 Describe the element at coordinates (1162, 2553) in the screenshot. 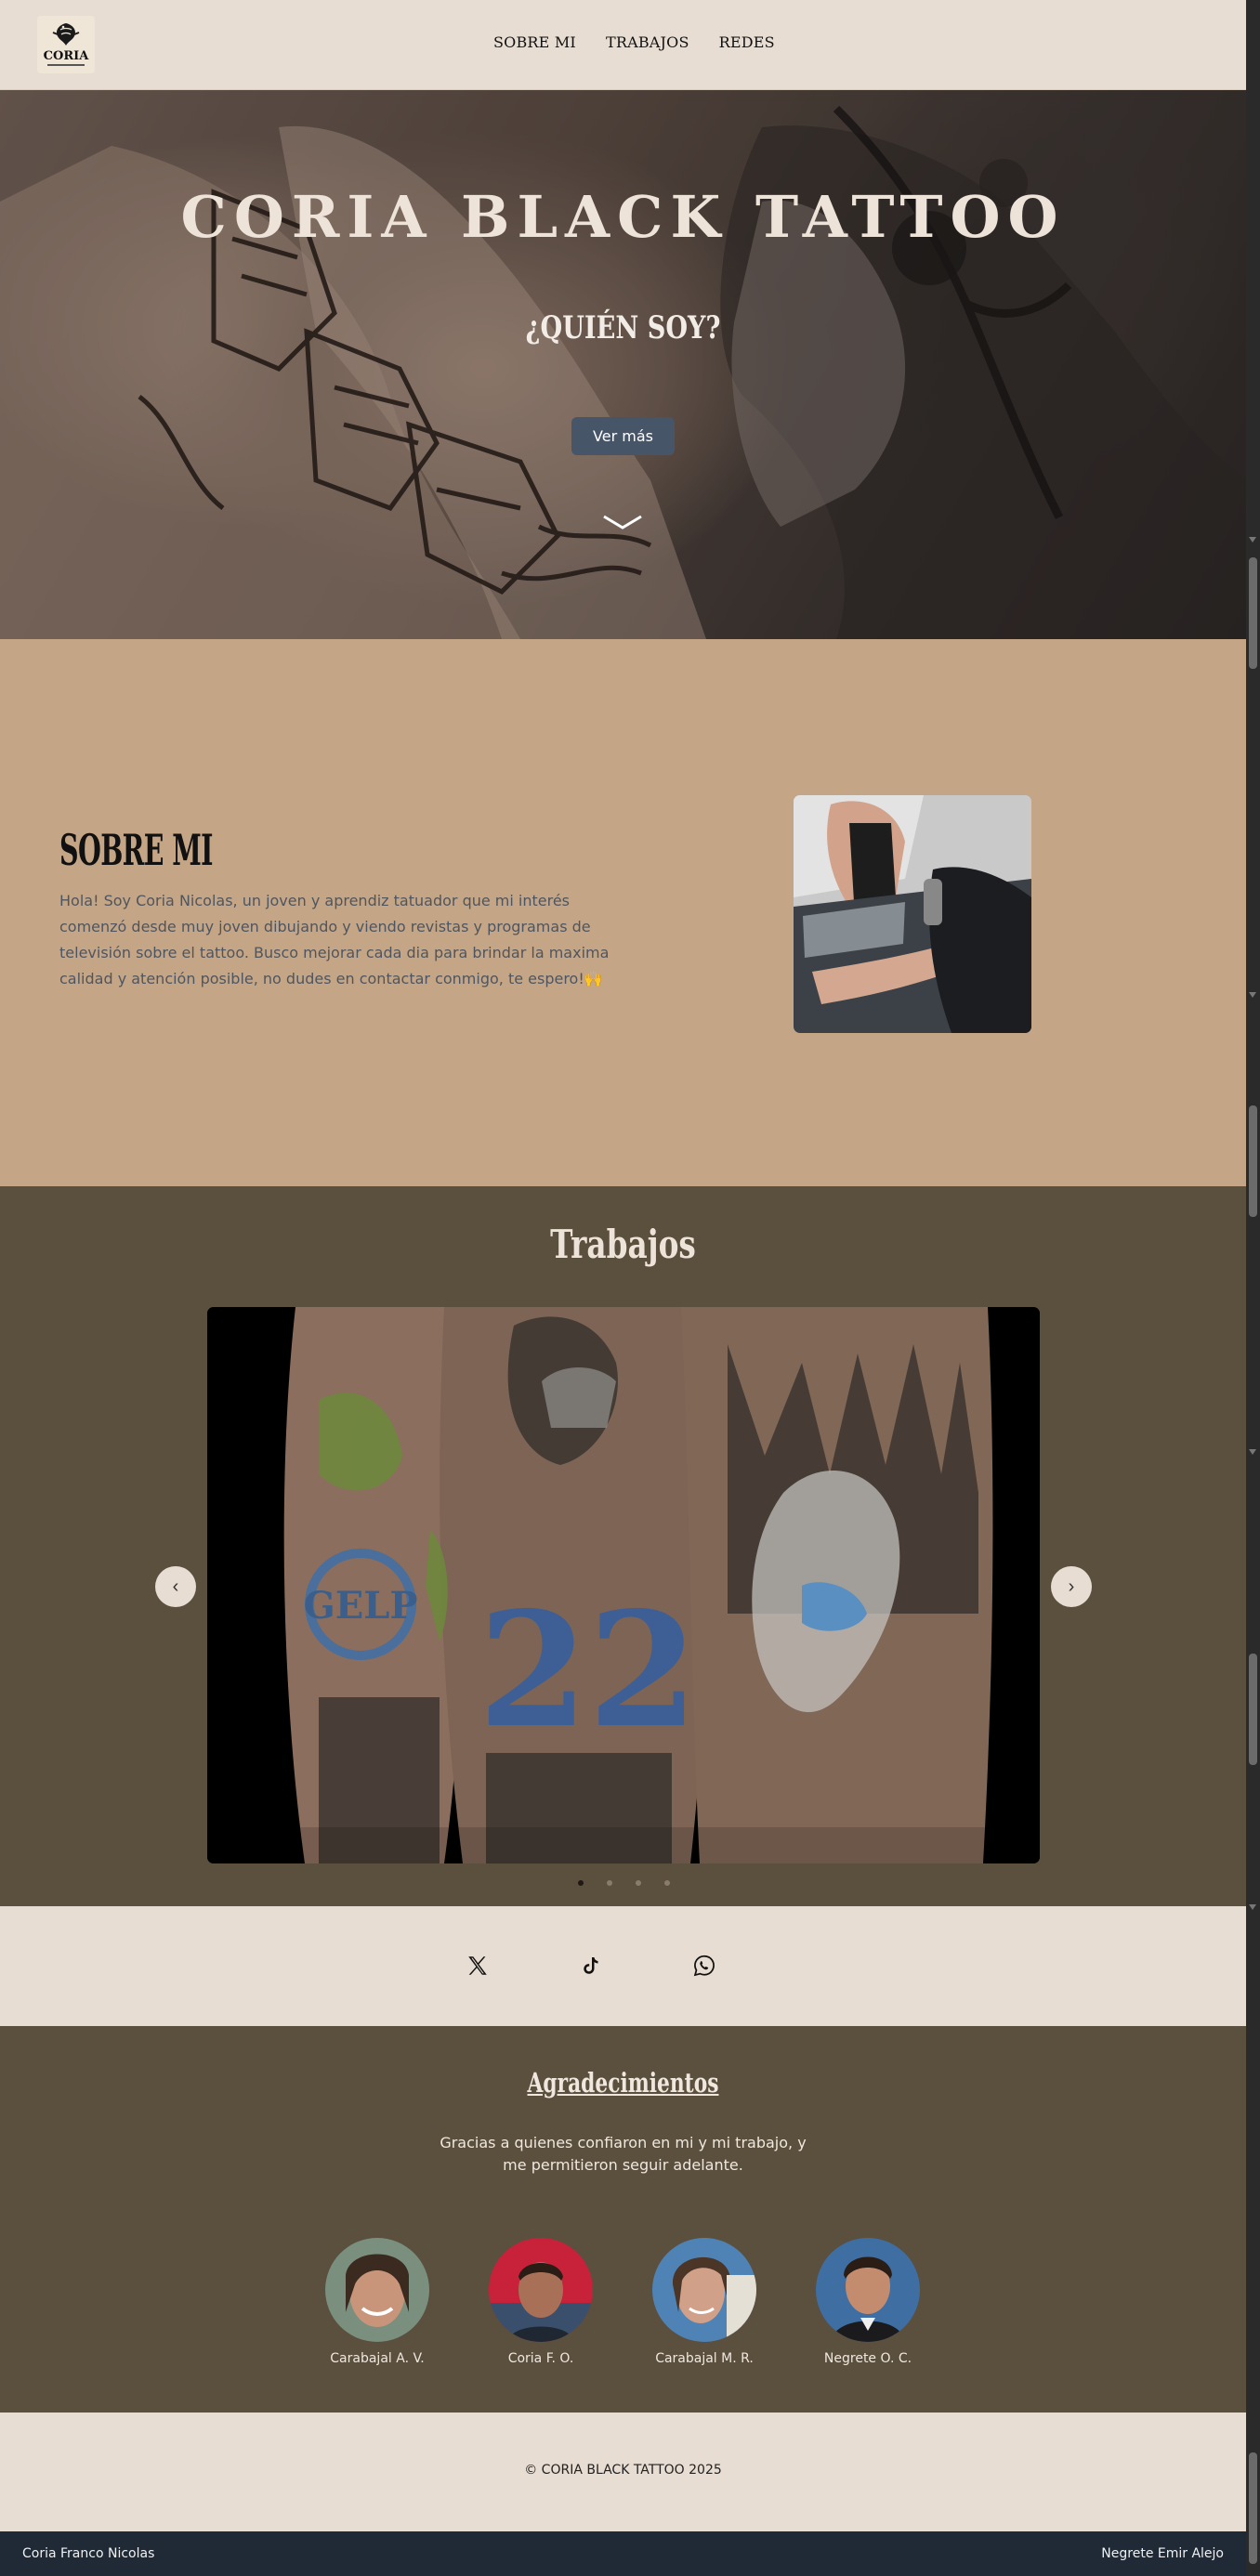

I see `credit-right: Negrete Emir Alejo` at that location.